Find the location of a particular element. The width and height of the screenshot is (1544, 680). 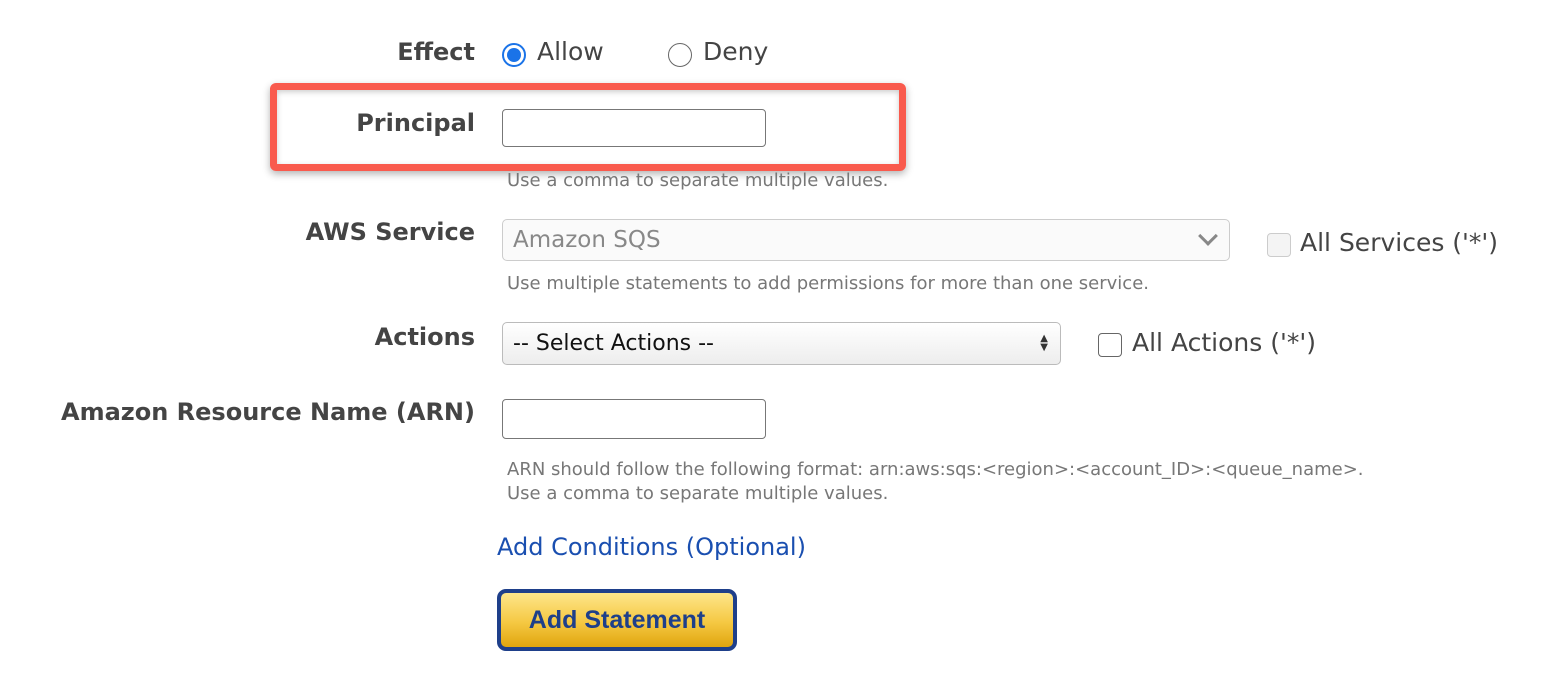

all-services-label: All Services ('*') is located at coordinates (1399, 243).